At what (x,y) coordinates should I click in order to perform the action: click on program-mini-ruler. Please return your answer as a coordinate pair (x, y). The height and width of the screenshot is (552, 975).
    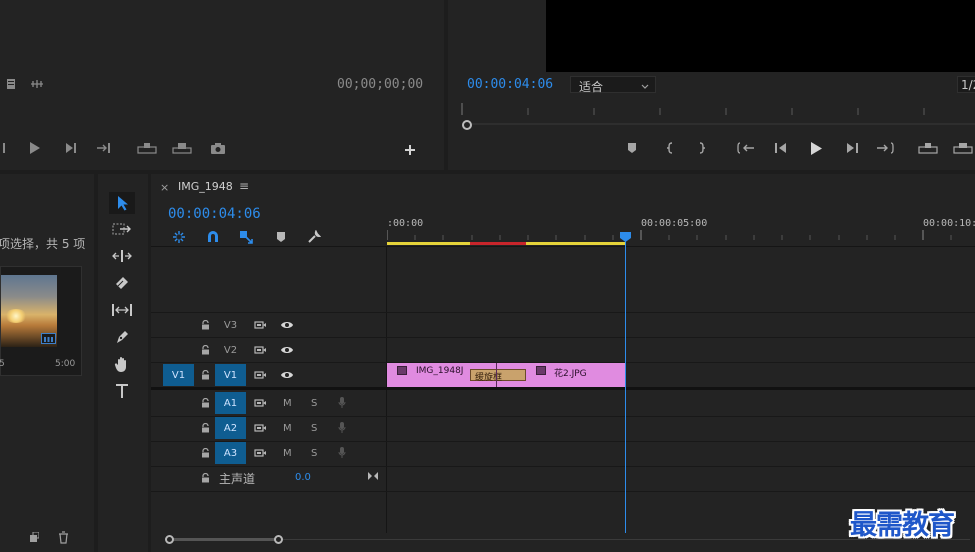
    Looking at the image, I should click on (711, 114).